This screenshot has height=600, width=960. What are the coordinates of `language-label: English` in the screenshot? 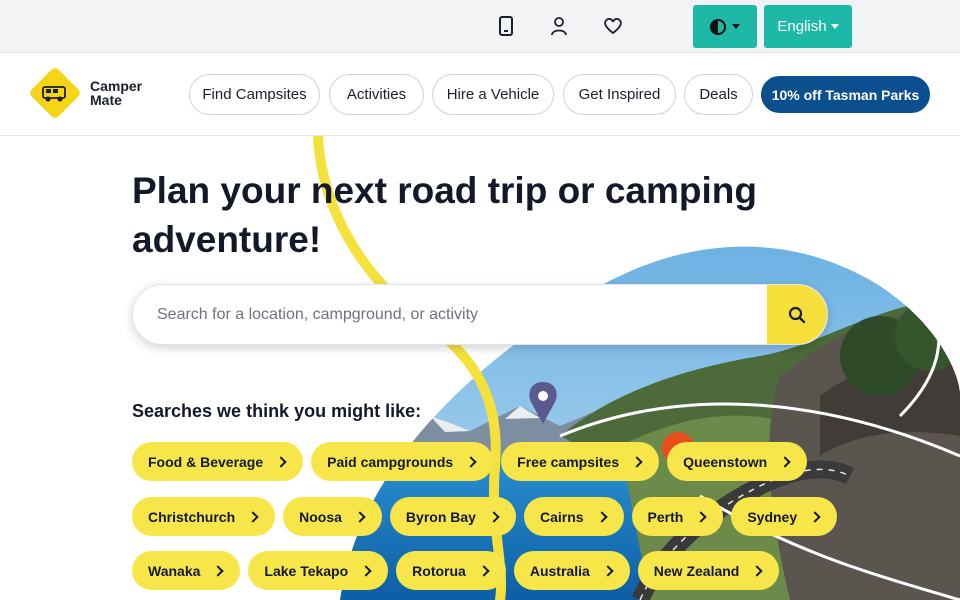 It's located at (802, 26).